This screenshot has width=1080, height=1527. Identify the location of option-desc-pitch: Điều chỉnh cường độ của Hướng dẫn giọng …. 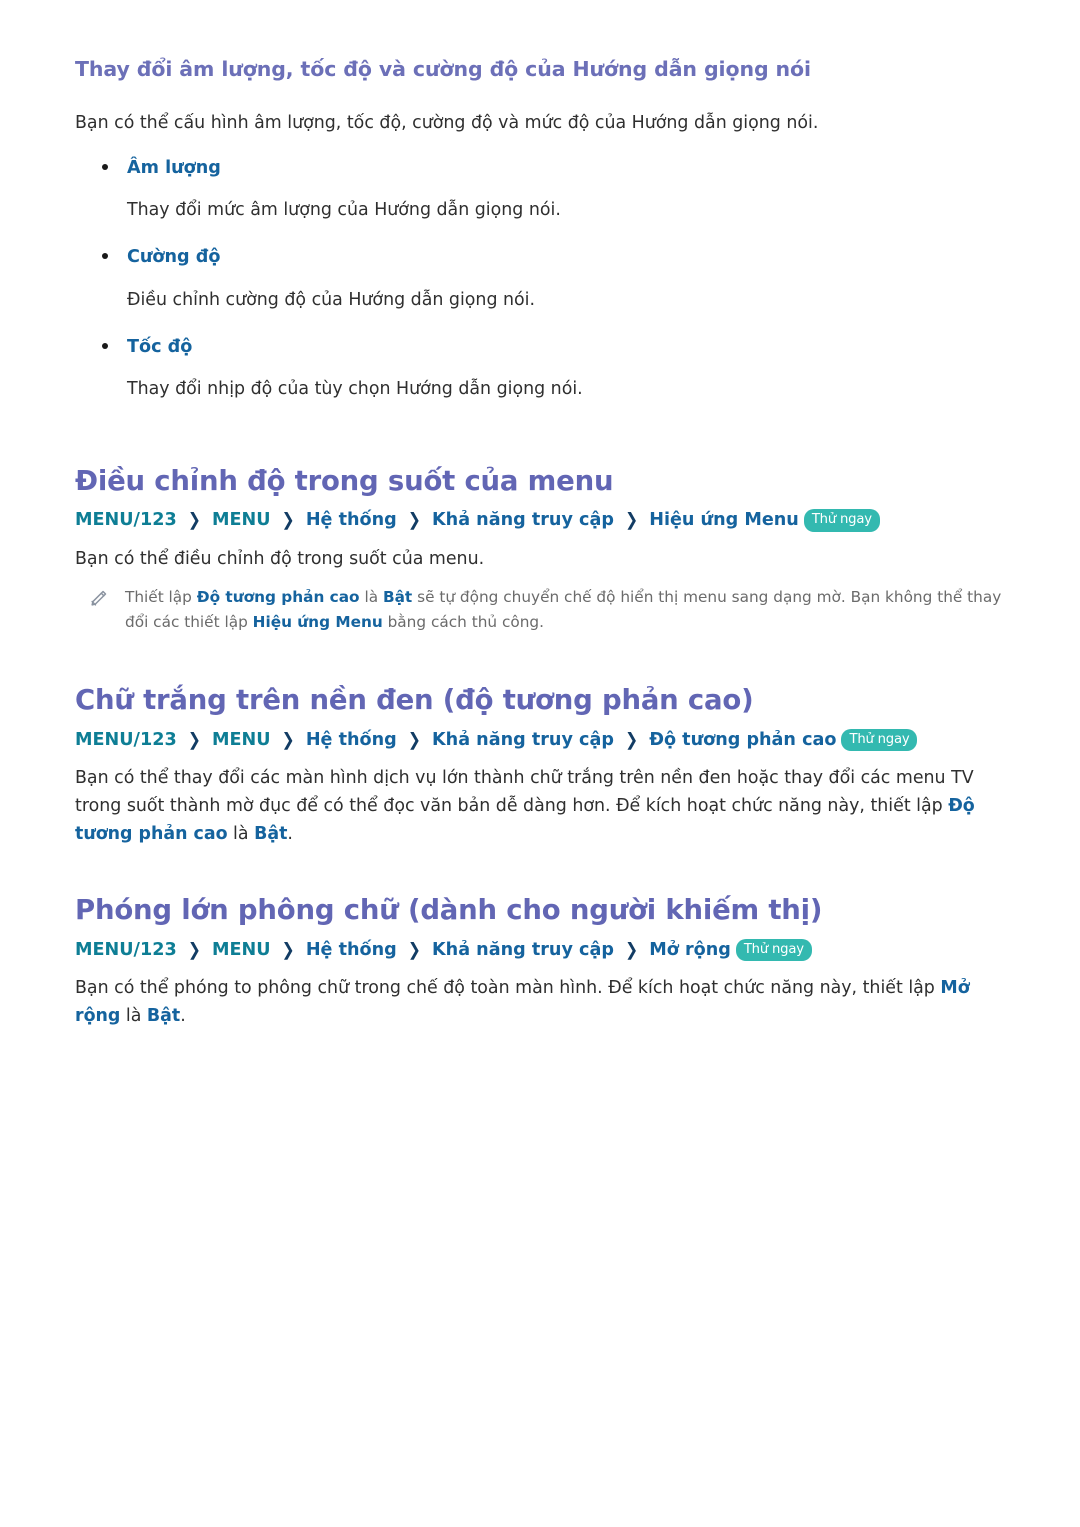
(331, 299).